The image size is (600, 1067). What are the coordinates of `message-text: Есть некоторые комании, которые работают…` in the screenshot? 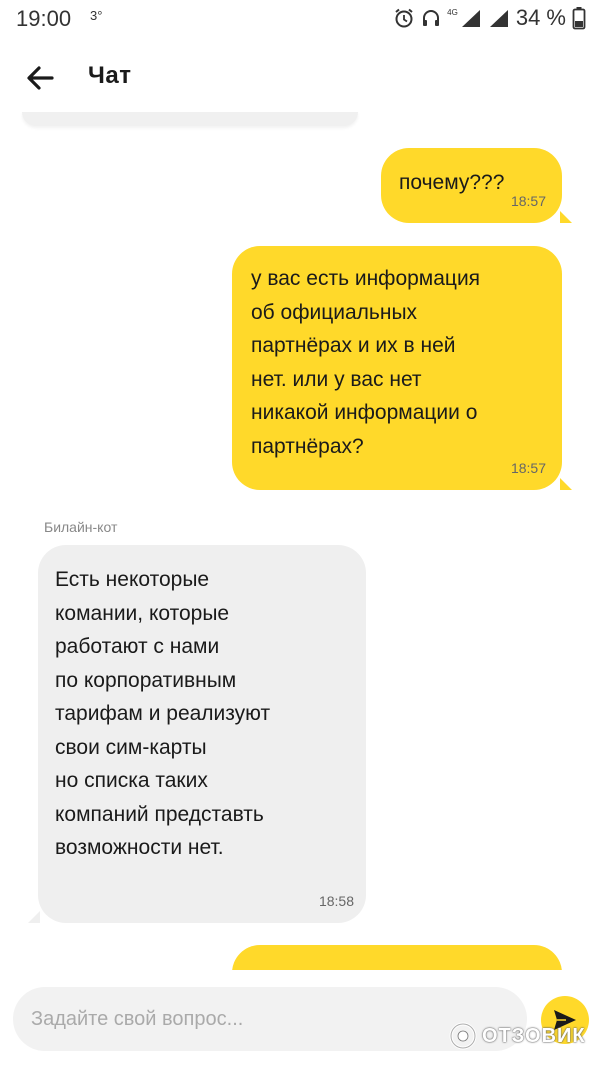 It's located at (163, 713).